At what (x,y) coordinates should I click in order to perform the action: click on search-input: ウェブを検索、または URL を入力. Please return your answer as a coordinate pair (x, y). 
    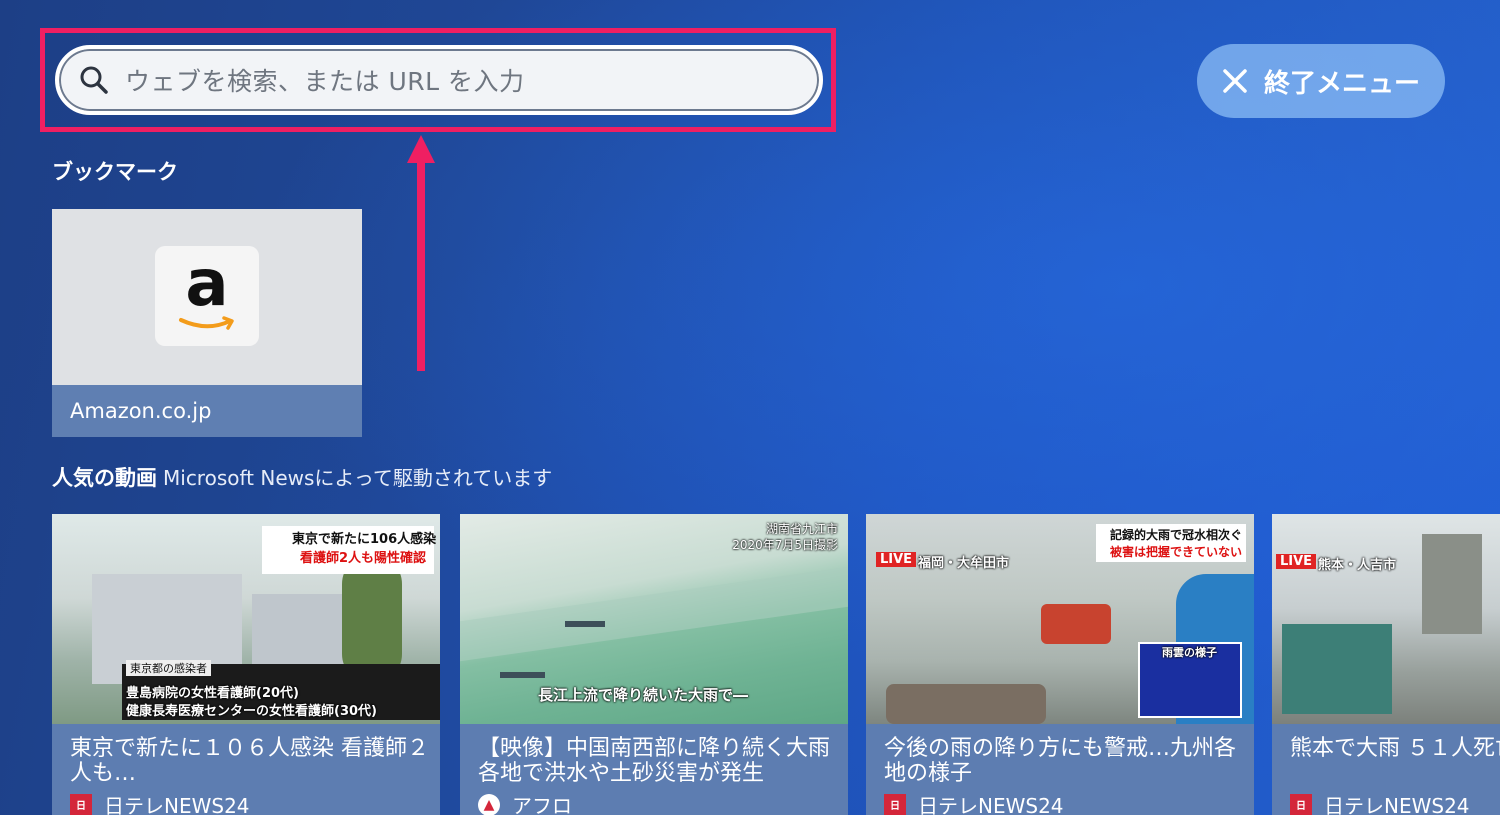
    Looking at the image, I should click on (439, 80).